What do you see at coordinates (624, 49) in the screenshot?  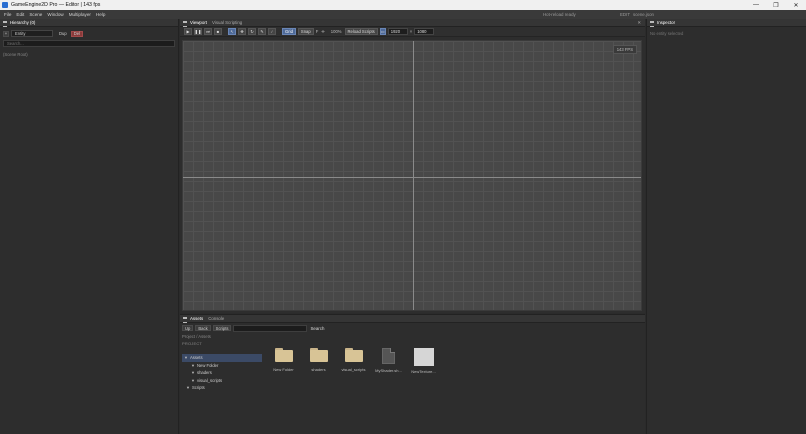 I see `fps-badge: 143 FPS` at bounding box center [624, 49].